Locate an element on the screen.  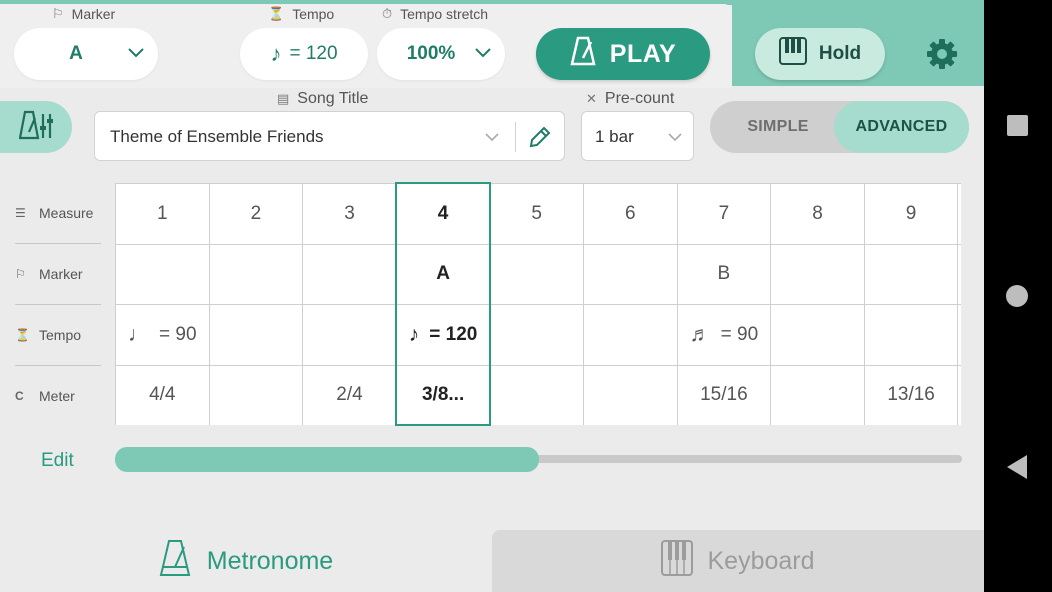
song-title-field-label: ▤ Song Title is located at coordinates (322, 99).